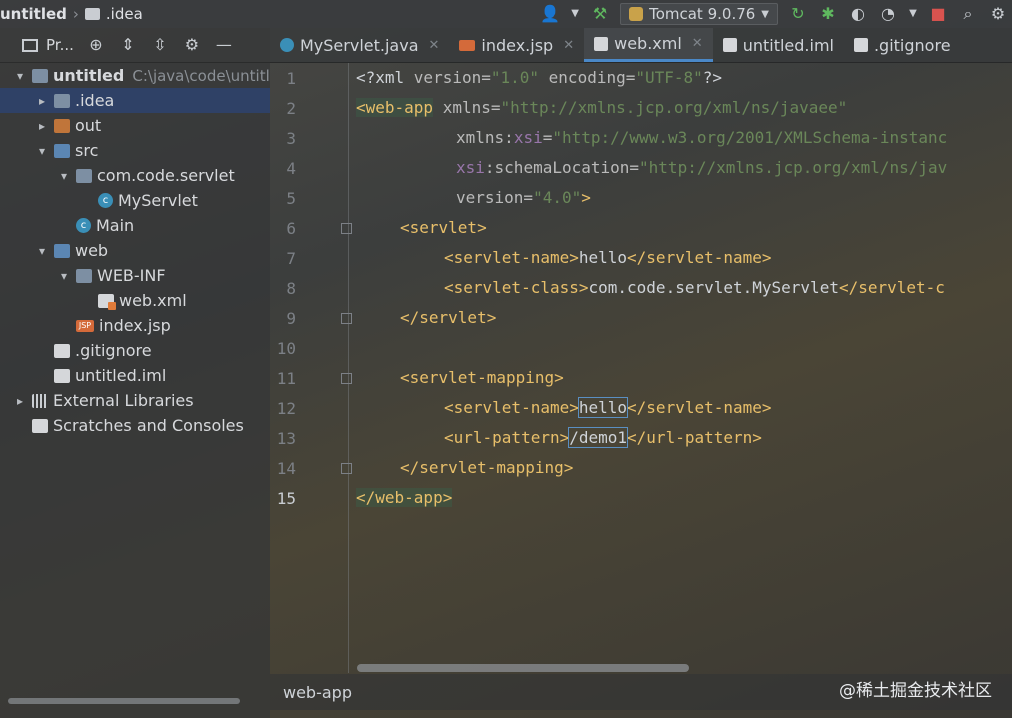  What do you see at coordinates (166, 175) in the screenshot?
I see `tree-item-label: com.code.servlet` at bounding box center [166, 175].